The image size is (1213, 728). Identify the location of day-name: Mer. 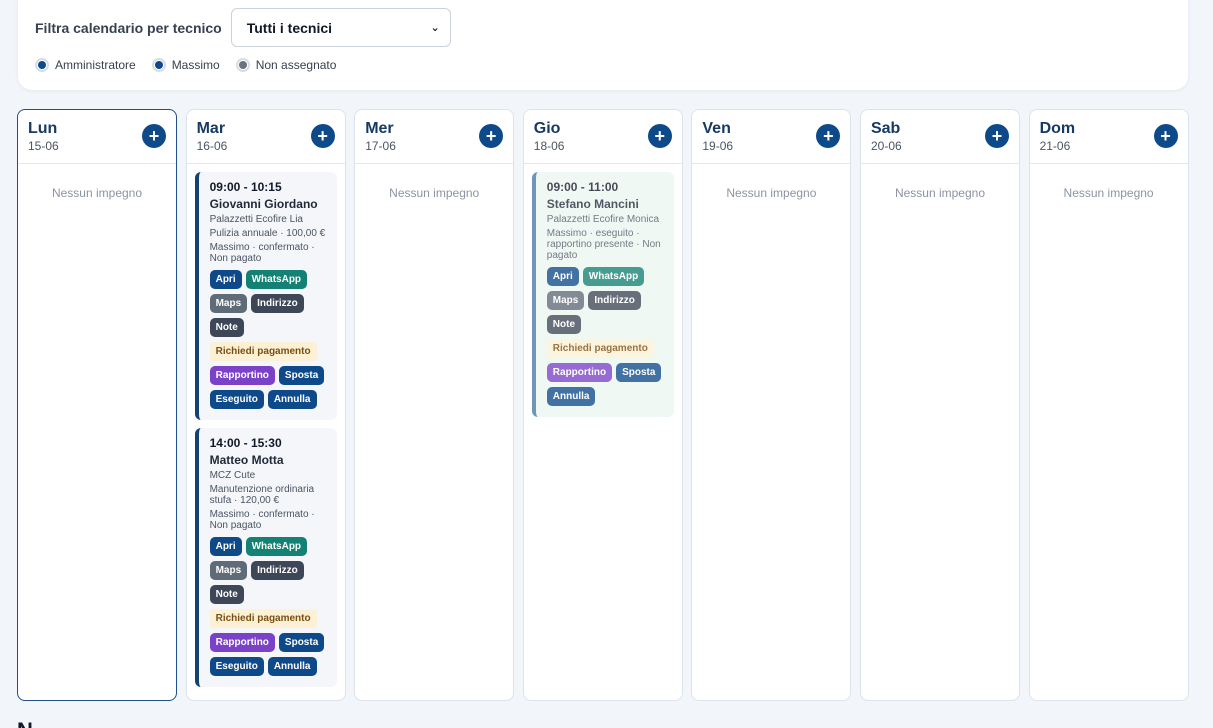
(379, 128).